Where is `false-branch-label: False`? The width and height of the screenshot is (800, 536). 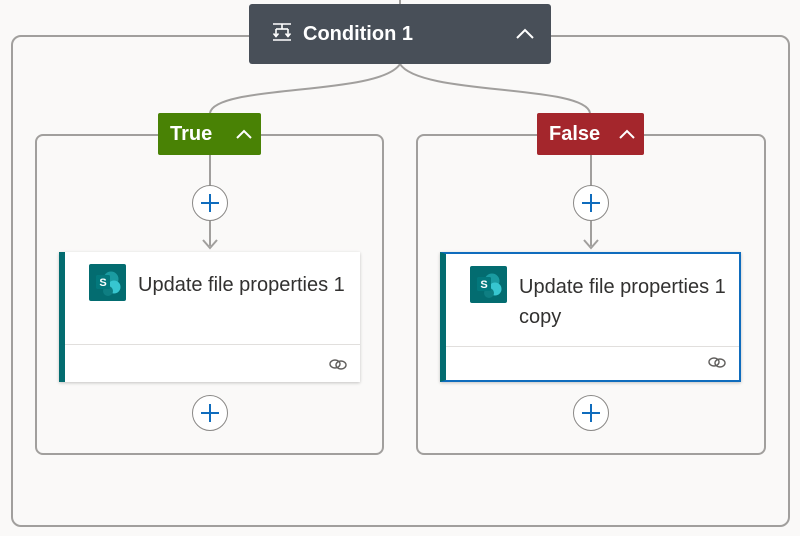
false-branch-label: False is located at coordinates (590, 134).